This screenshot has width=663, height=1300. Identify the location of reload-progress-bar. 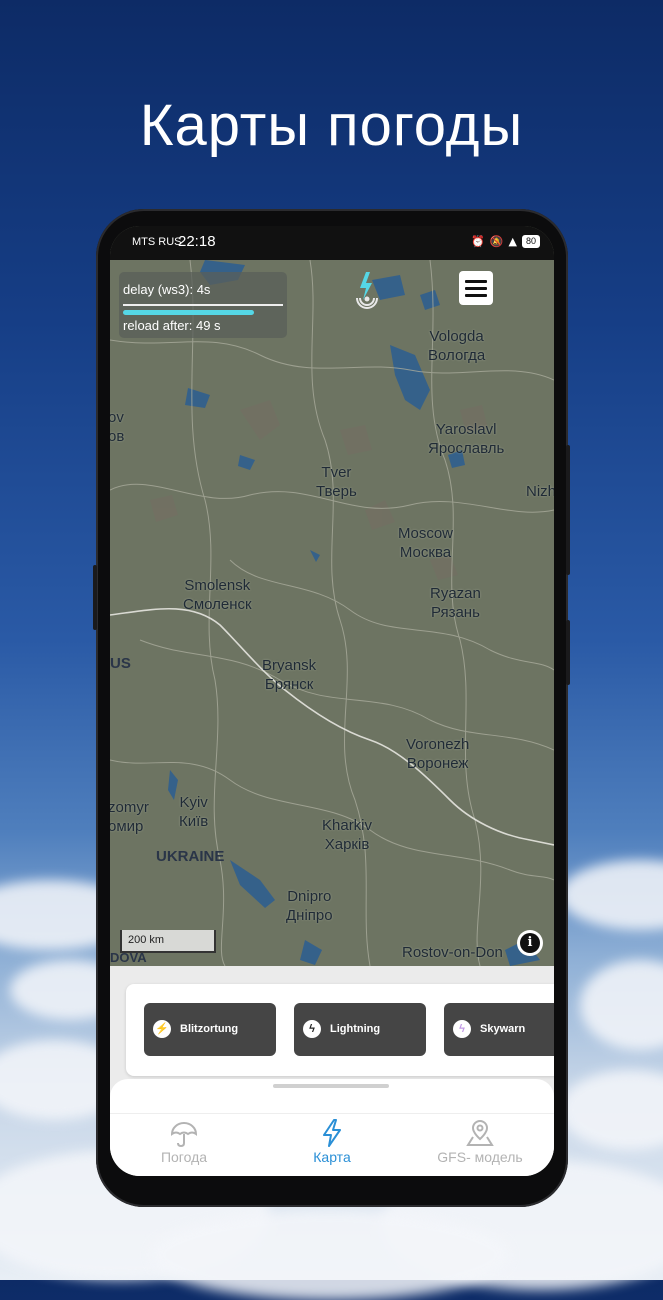
(188, 312).